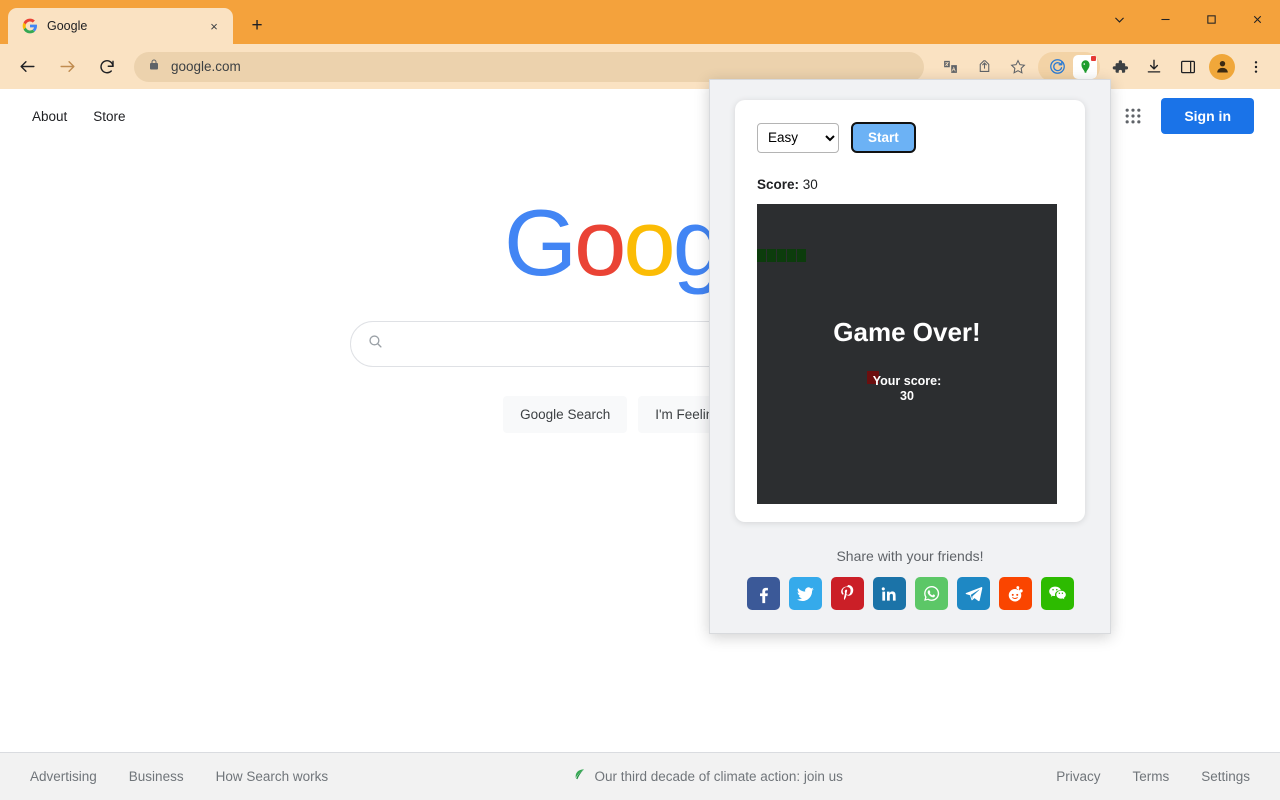  What do you see at coordinates (565, 414) in the screenshot?
I see `google-search-button: Google Search` at bounding box center [565, 414].